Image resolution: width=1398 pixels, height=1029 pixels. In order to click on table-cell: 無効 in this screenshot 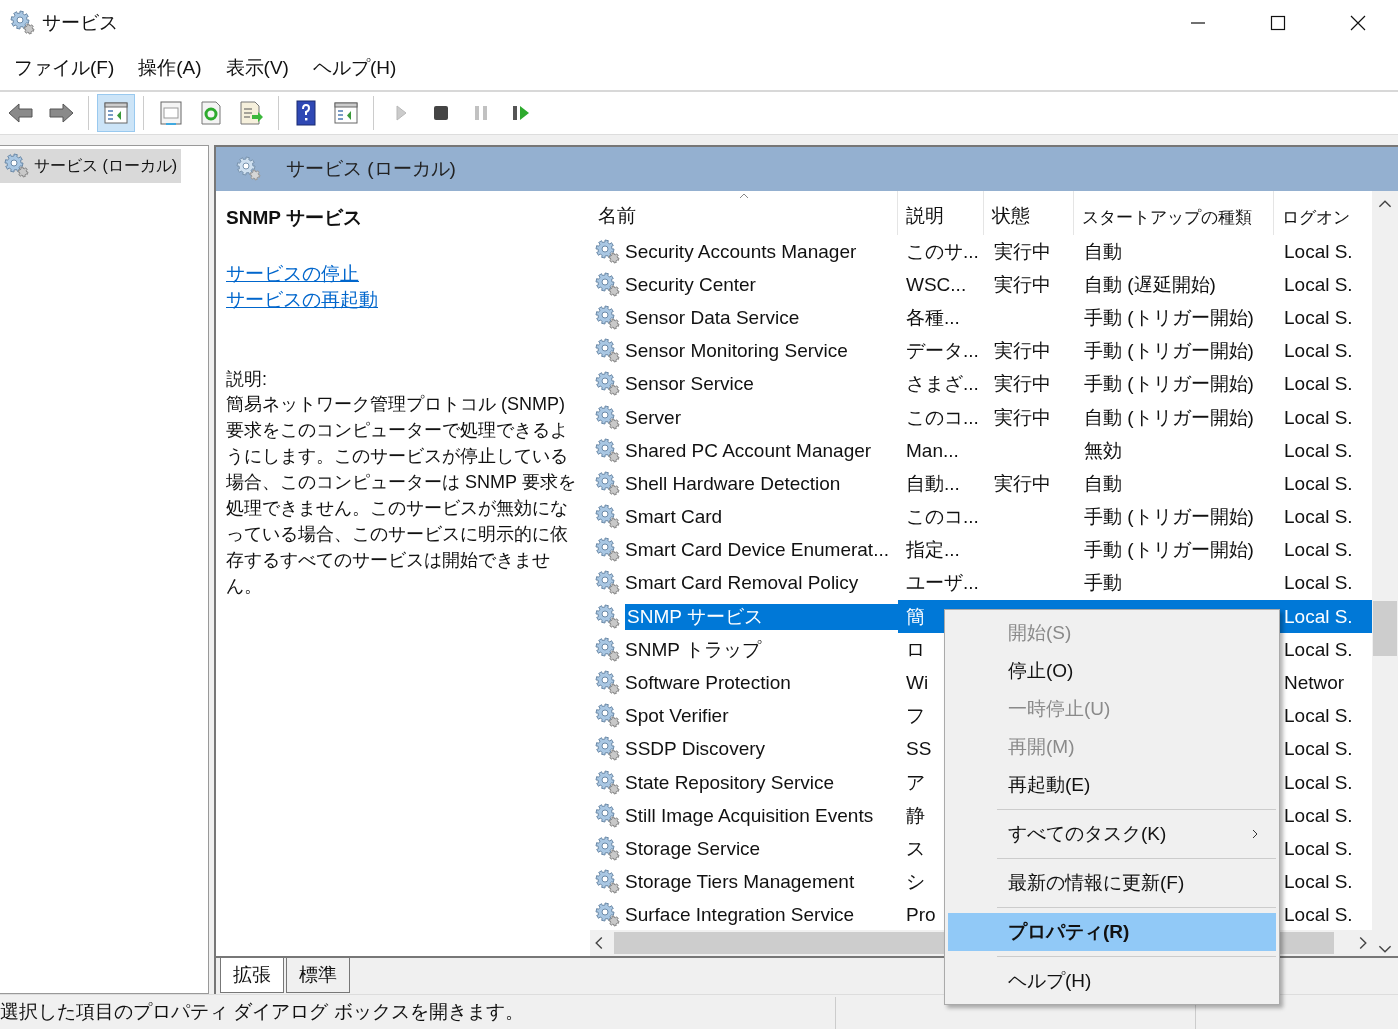, I will do `click(1103, 450)`.